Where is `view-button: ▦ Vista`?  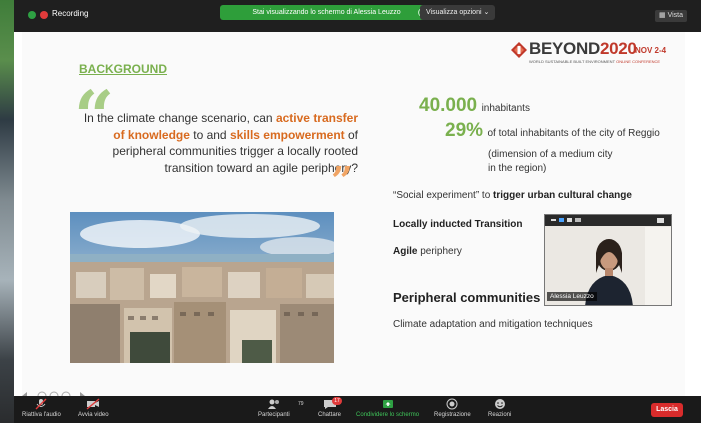 view-button: ▦ Vista is located at coordinates (671, 16).